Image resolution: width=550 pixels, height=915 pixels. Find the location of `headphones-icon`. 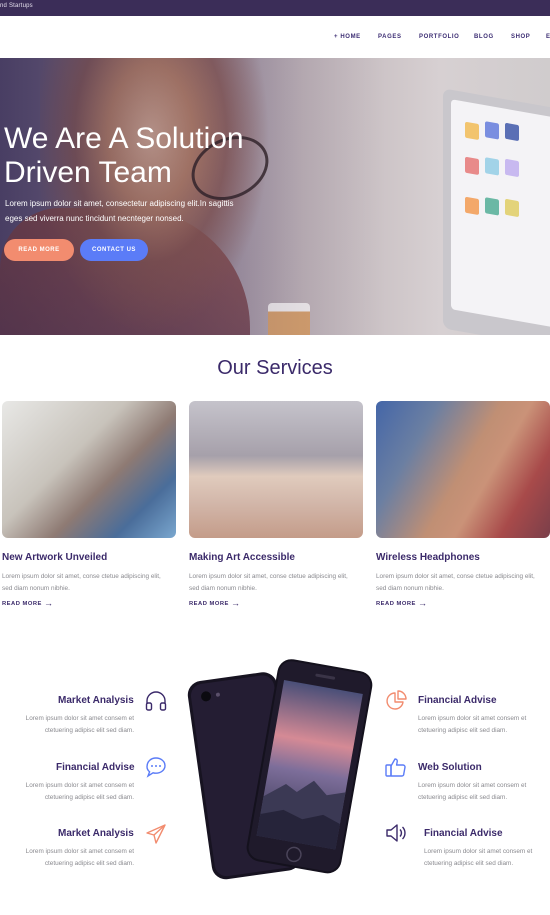

headphones-icon is located at coordinates (156, 701).